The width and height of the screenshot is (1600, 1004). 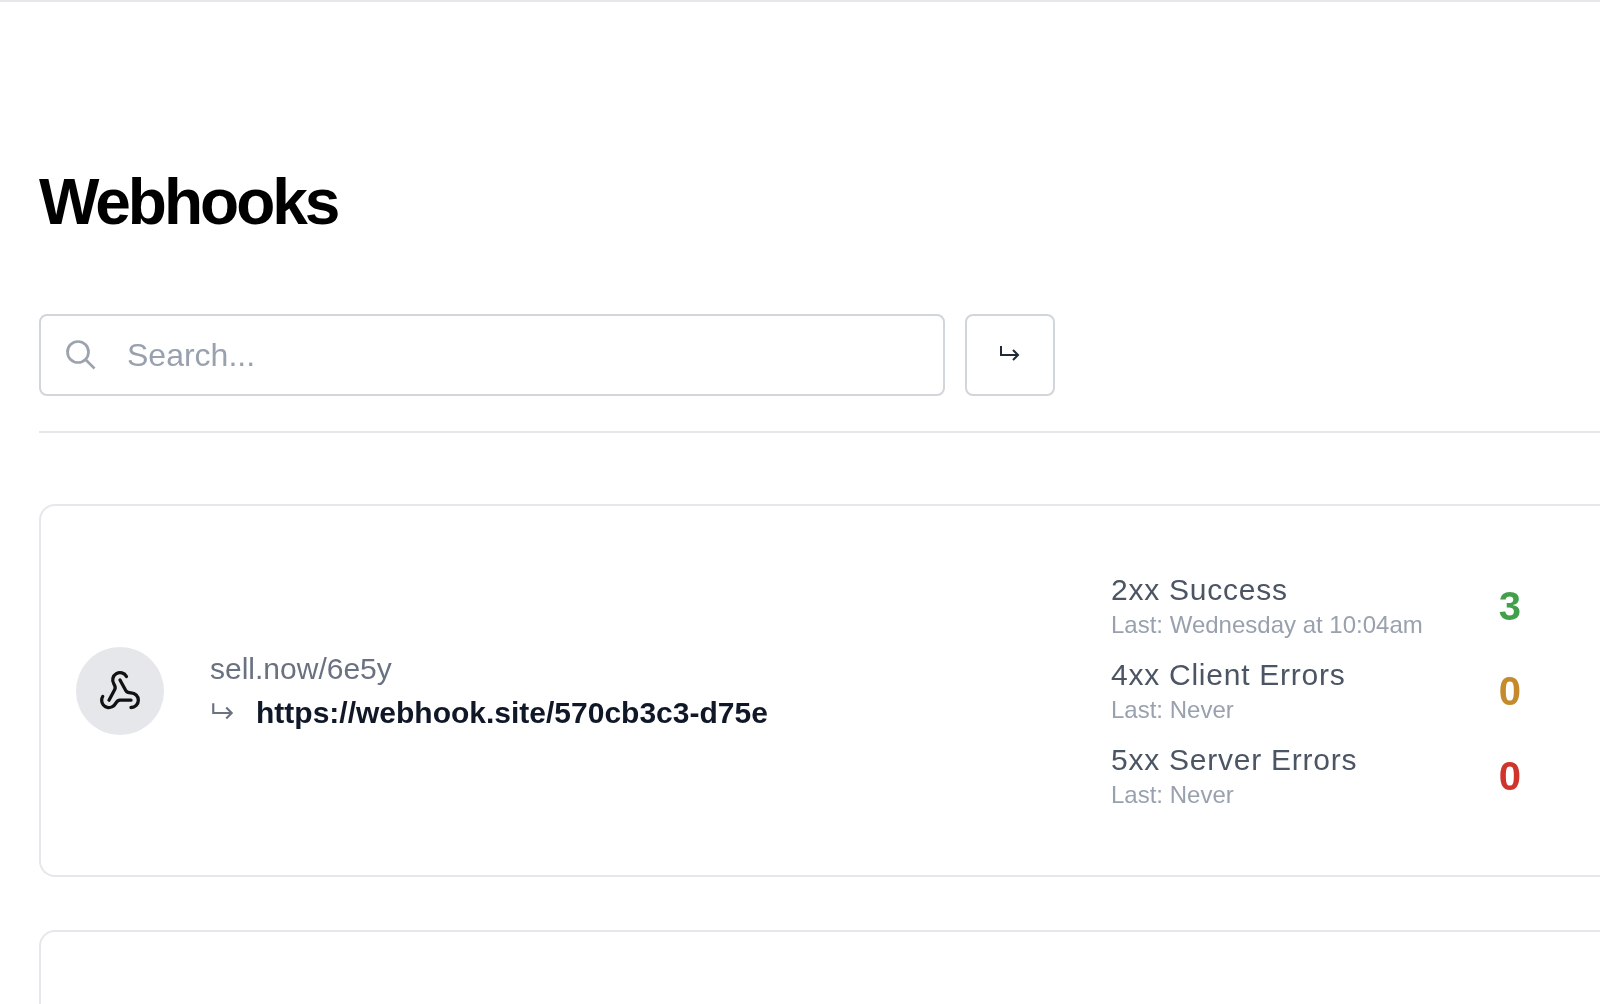 I want to click on source-url: sell.now/6e5y, so click(x=301, y=668).